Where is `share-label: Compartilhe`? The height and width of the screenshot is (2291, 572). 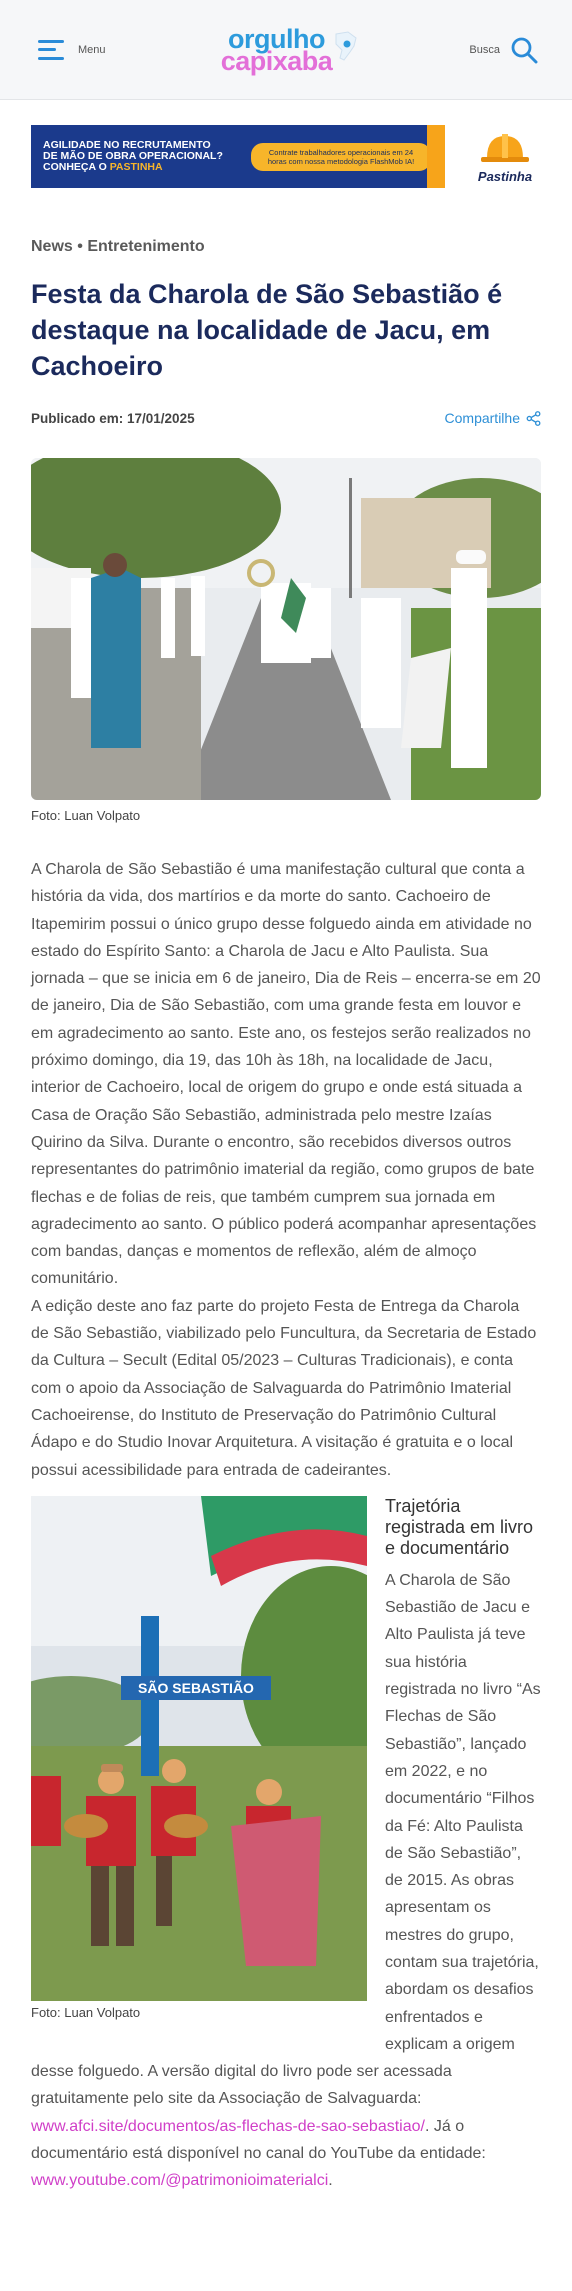 share-label: Compartilhe is located at coordinates (482, 418).